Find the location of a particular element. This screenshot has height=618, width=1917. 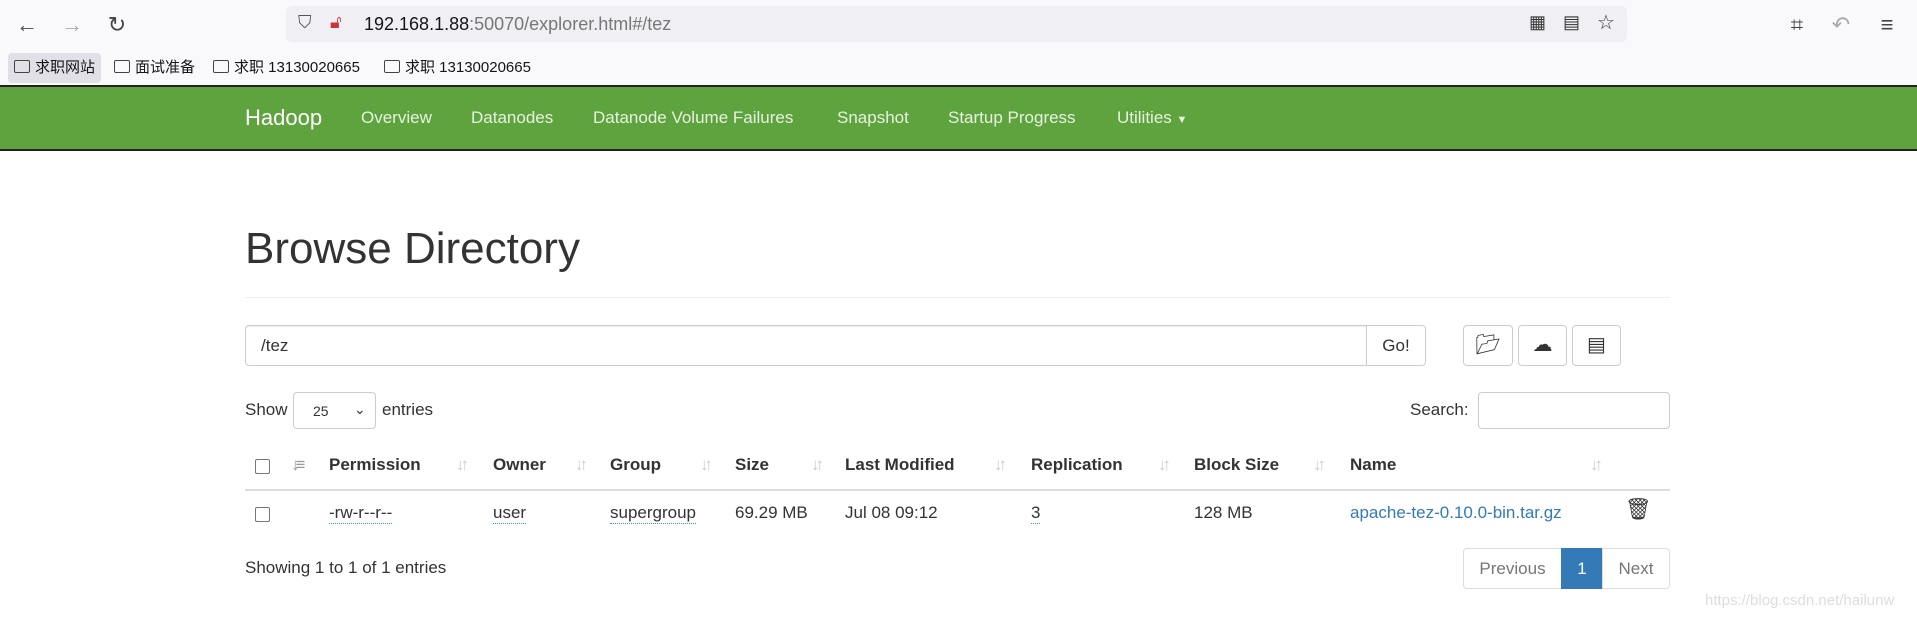

page-title: Browse Directory is located at coordinates (412, 248).